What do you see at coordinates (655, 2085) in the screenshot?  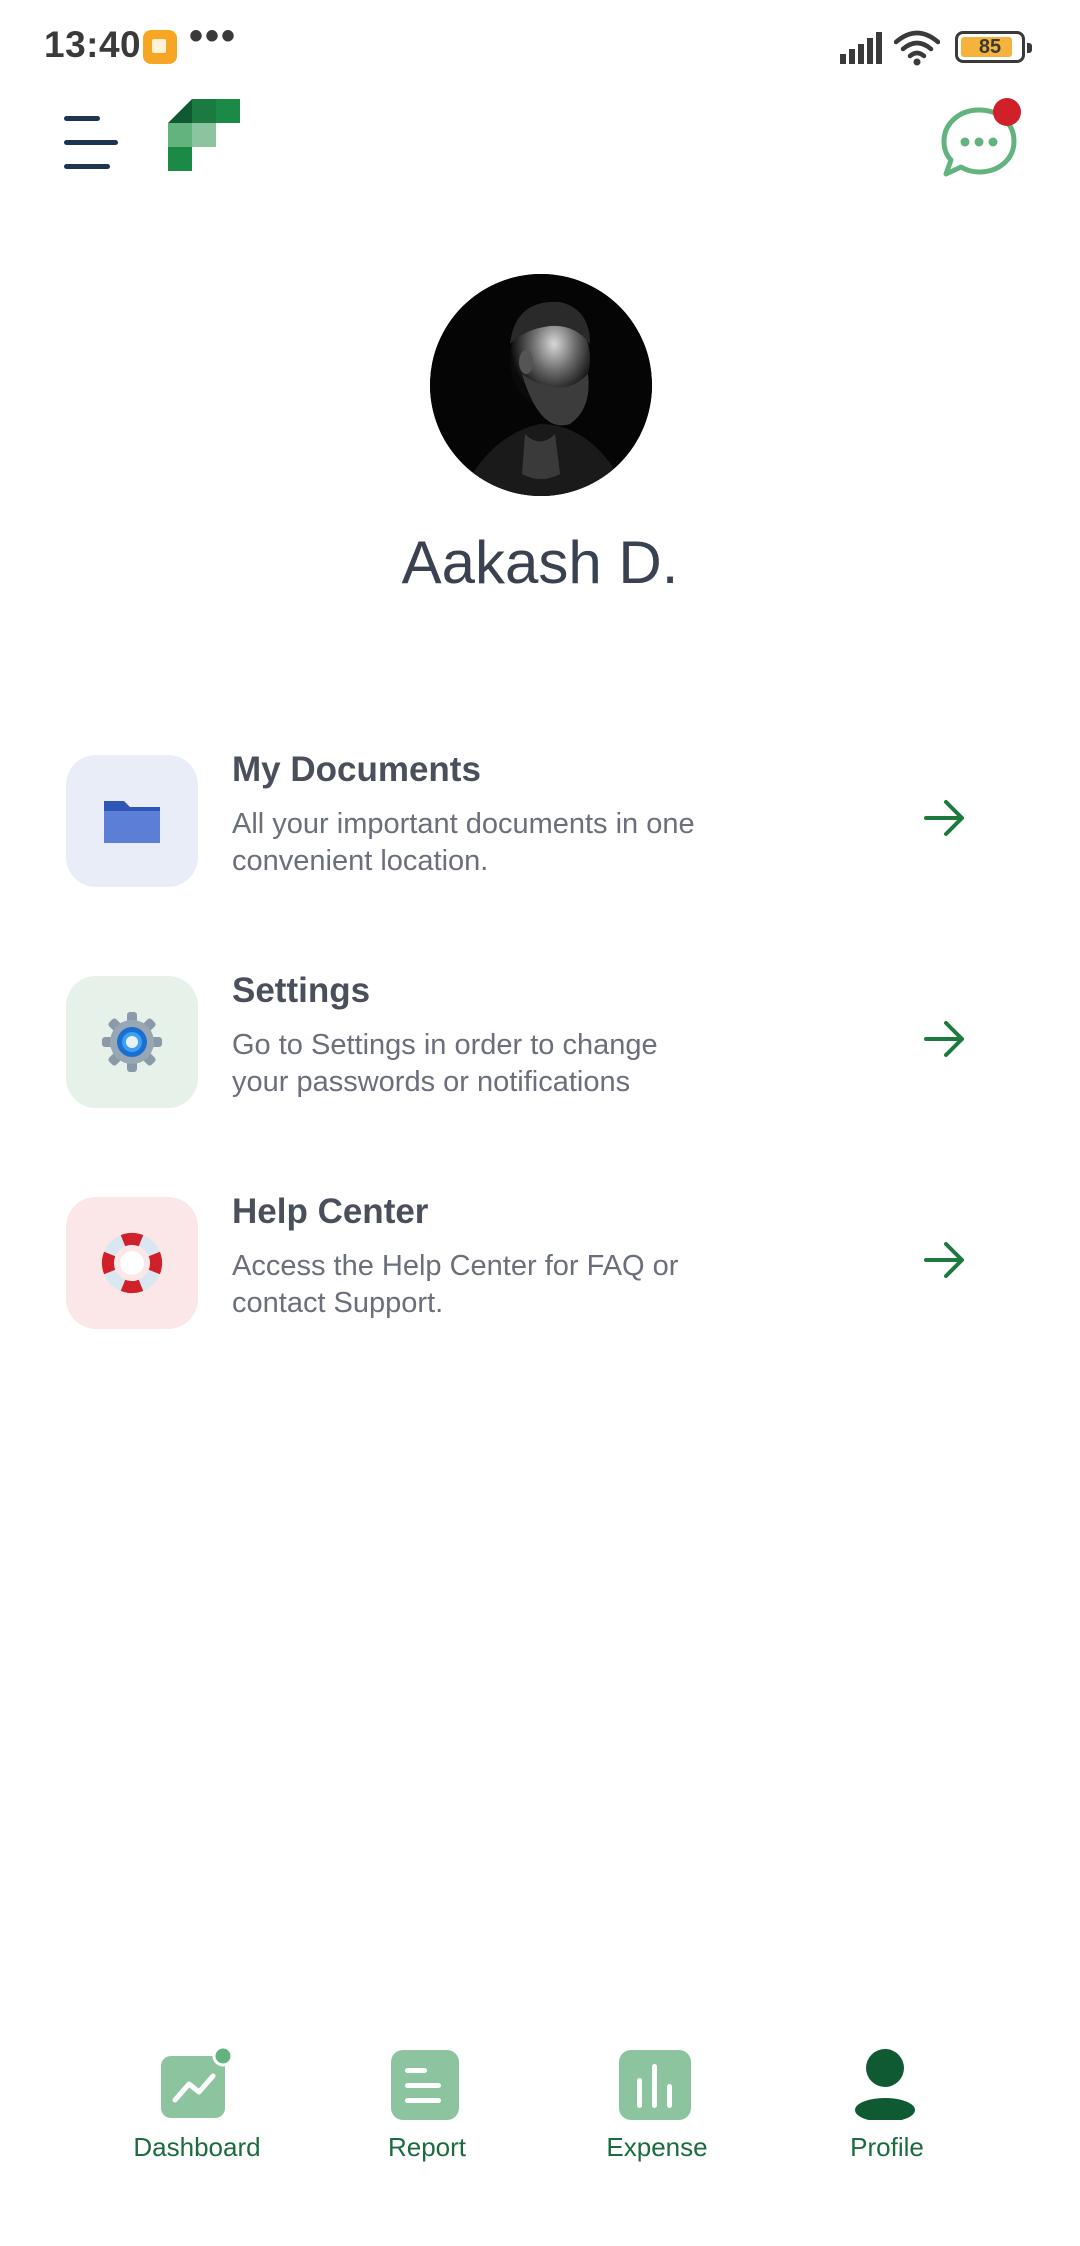 I see `bar-chart-icon` at bounding box center [655, 2085].